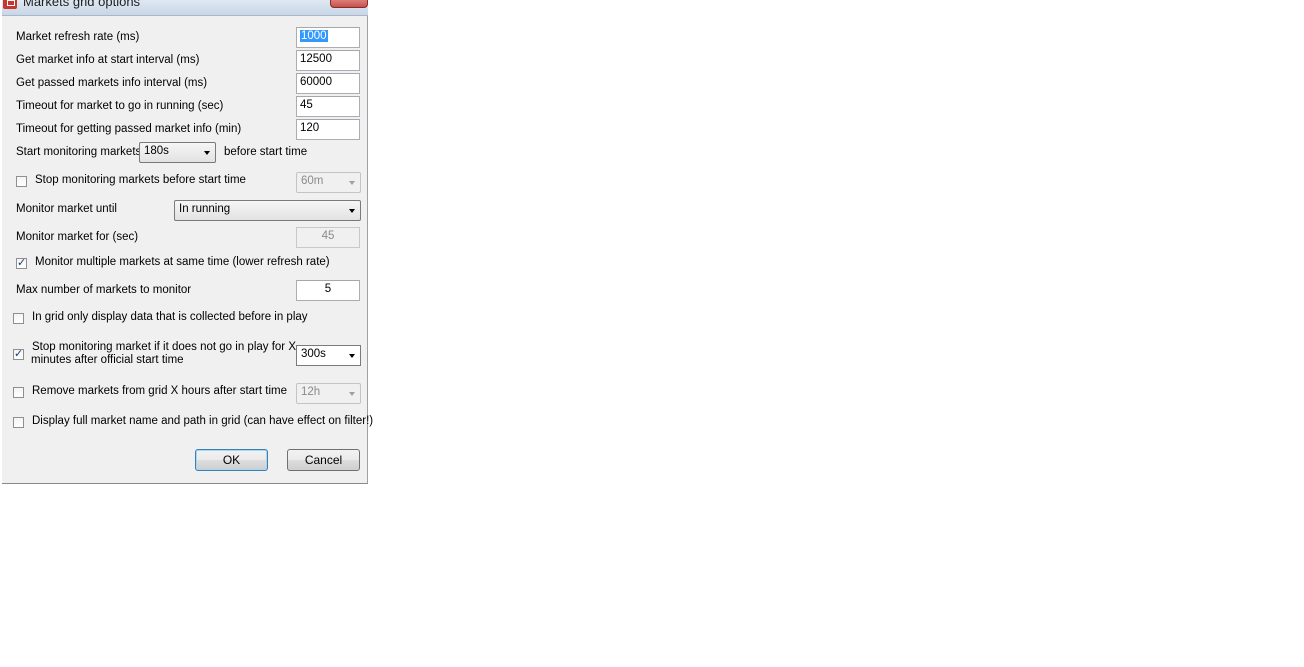 The image size is (1304, 667). What do you see at coordinates (18, 392) in the screenshot?
I see `remove-markets-checkbox` at bounding box center [18, 392].